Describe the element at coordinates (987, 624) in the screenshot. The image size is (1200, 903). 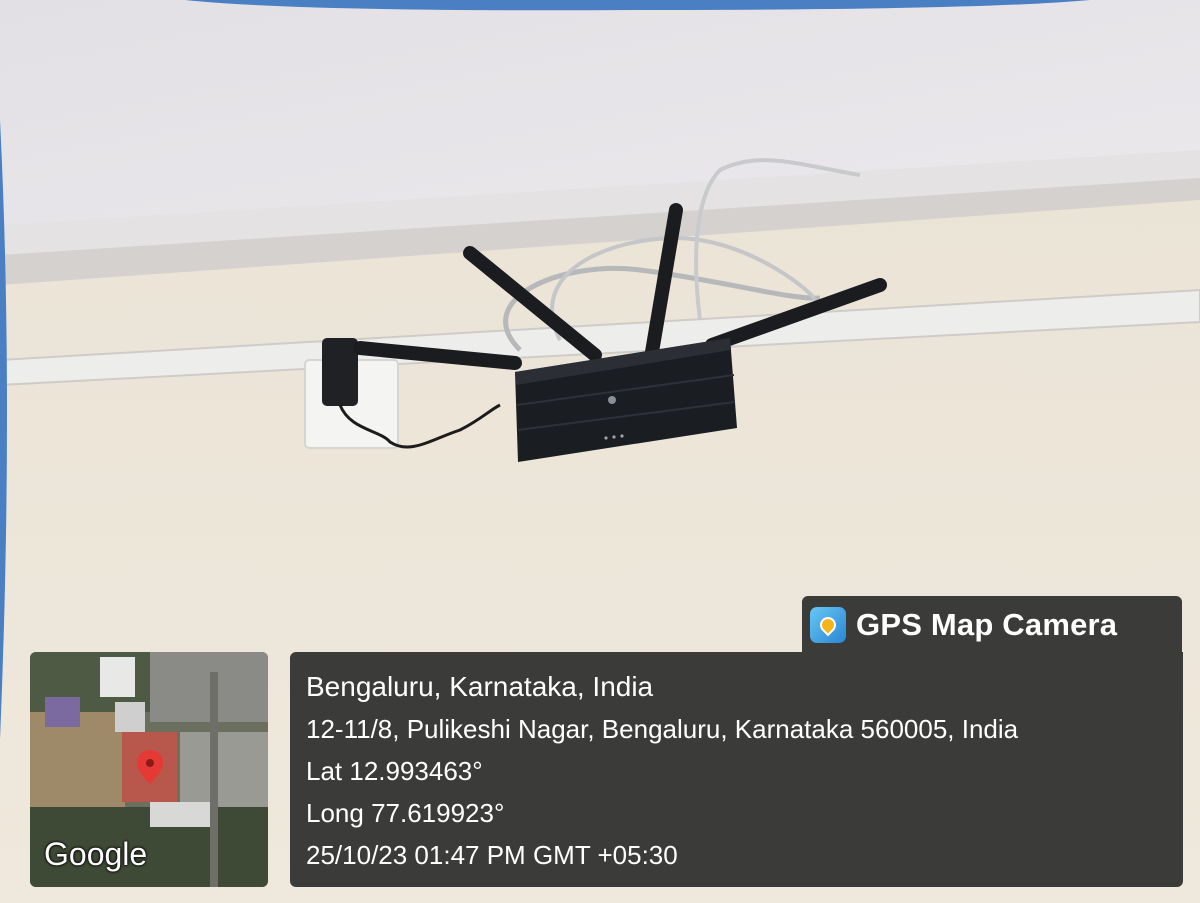
I see `app-name: GPS Map Camera` at that location.